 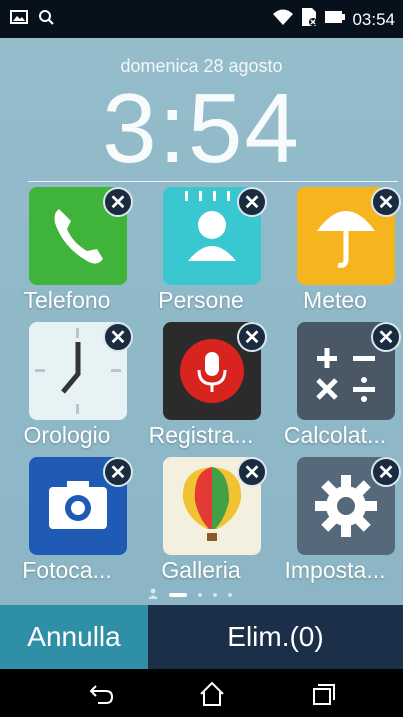 I want to click on sim-icon, so click(x=309, y=19).